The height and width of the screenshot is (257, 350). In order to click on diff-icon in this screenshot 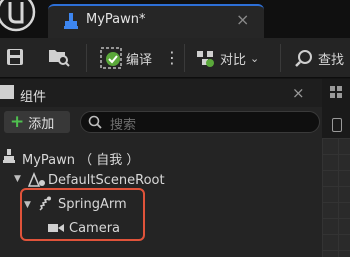, I will do `click(205, 59)`.